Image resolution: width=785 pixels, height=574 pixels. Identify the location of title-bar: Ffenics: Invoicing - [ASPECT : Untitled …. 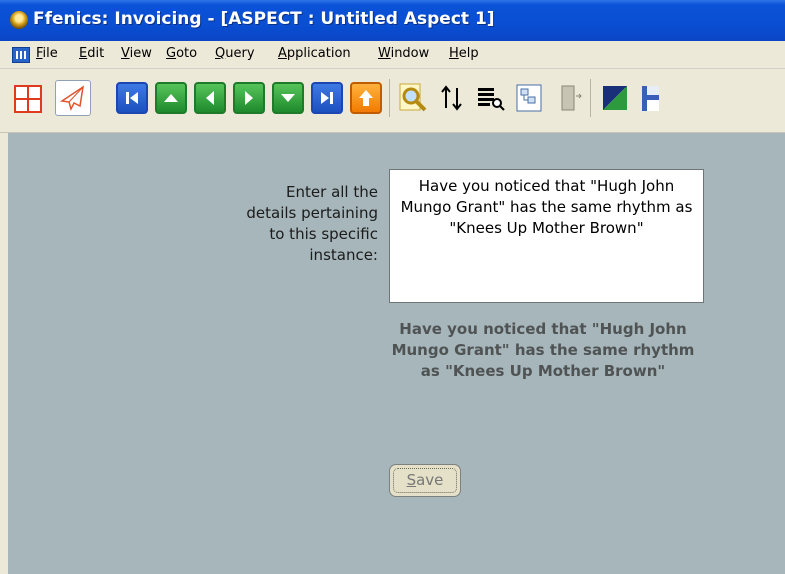
(392, 20).